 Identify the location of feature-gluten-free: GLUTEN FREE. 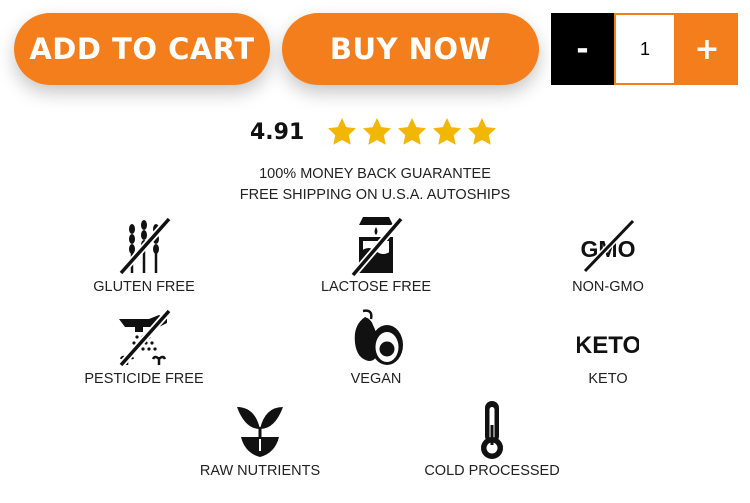
(144, 255).